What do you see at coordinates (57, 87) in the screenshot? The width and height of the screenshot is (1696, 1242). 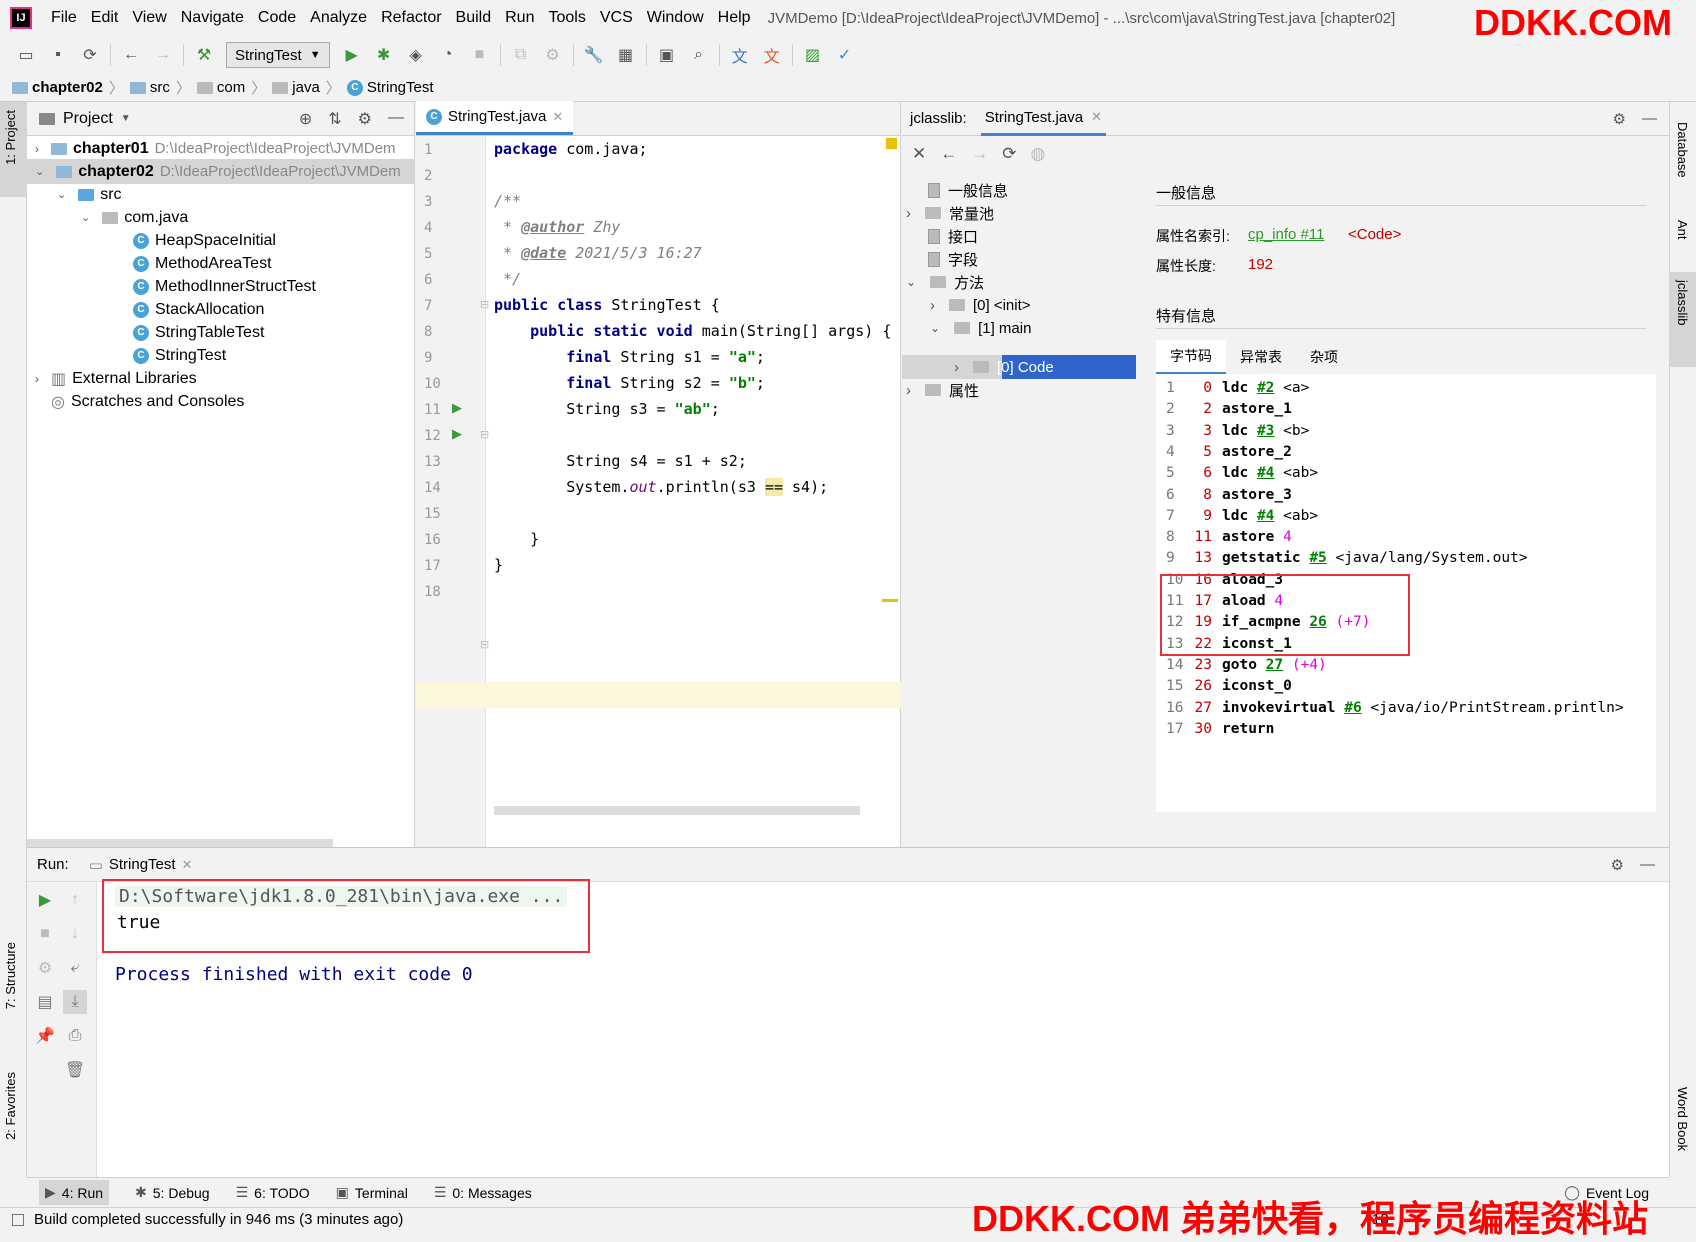 I see `breadcrumb-item: chapter02` at bounding box center [57, 87].